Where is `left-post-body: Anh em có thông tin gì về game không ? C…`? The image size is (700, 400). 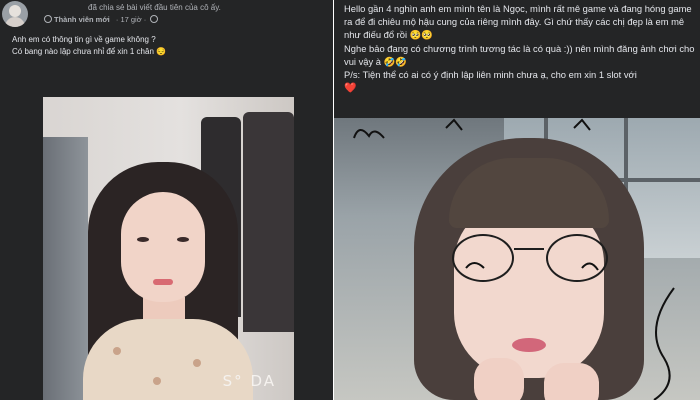
left-post-body: Anh em có thông tin gì về game không ? C… is located at coordinates (162, 45).